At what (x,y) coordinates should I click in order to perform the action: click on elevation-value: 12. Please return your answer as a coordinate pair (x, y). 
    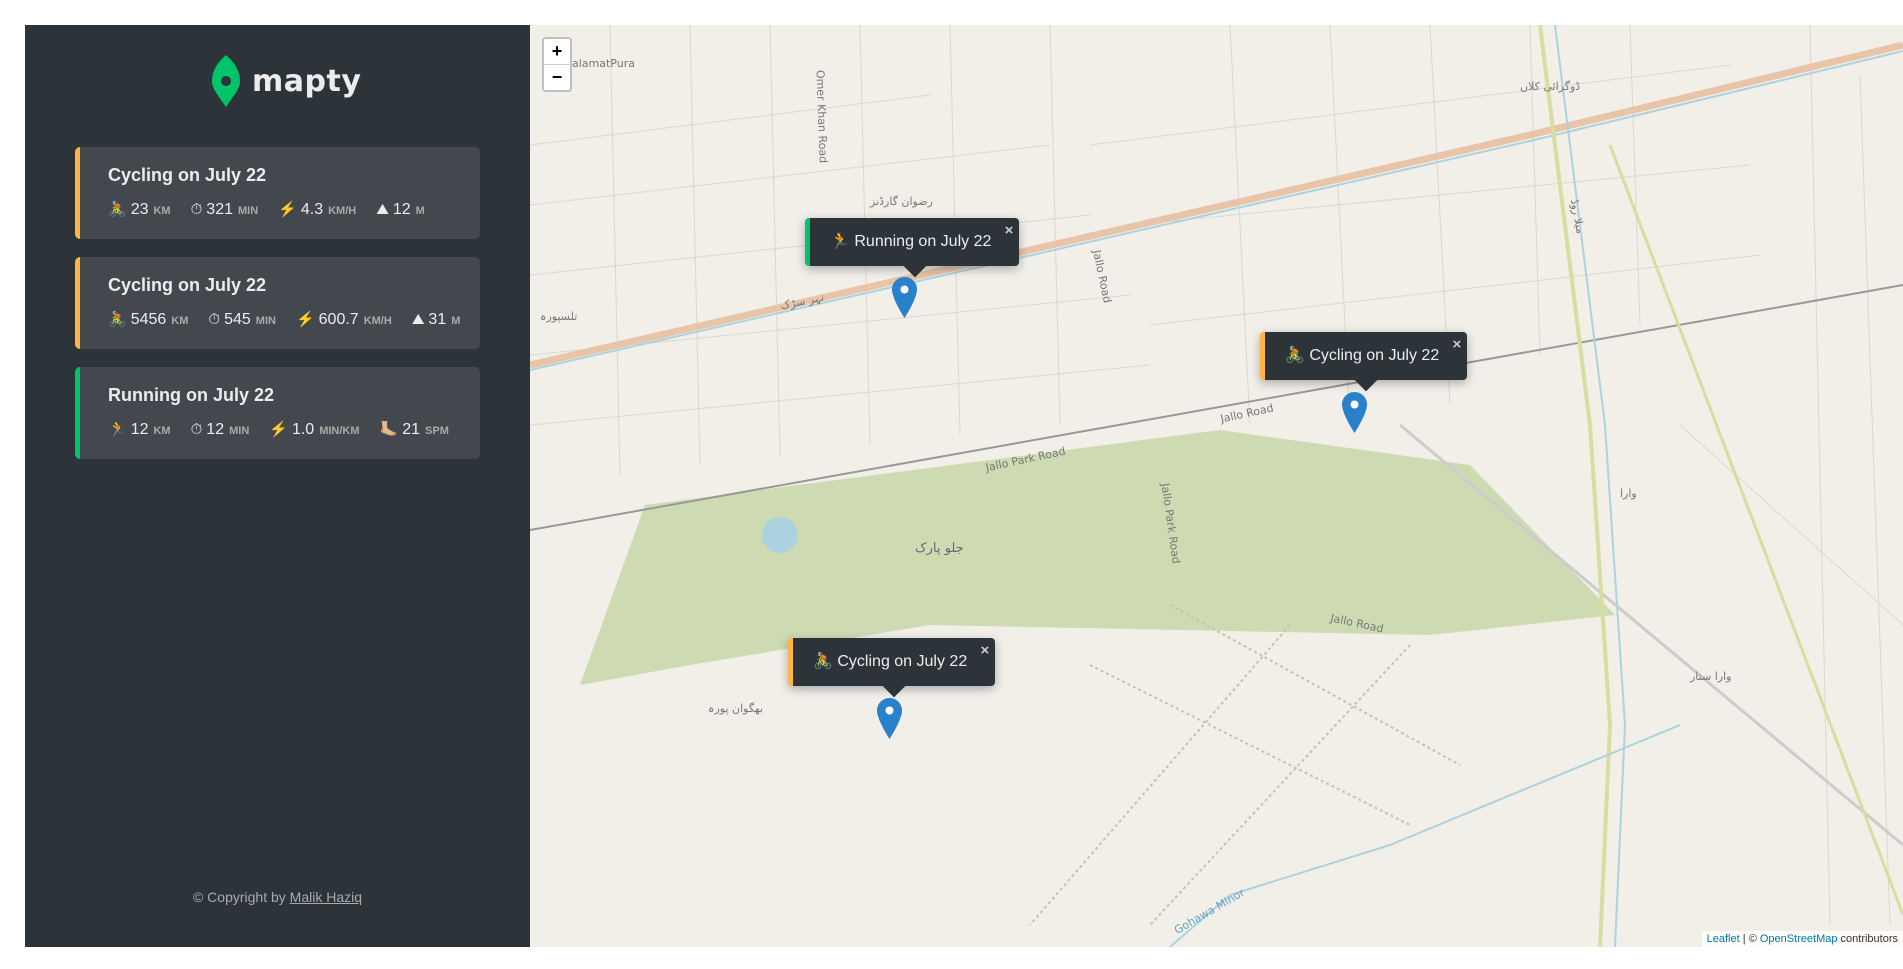
    Looking at the image, I should click on (401, 209).